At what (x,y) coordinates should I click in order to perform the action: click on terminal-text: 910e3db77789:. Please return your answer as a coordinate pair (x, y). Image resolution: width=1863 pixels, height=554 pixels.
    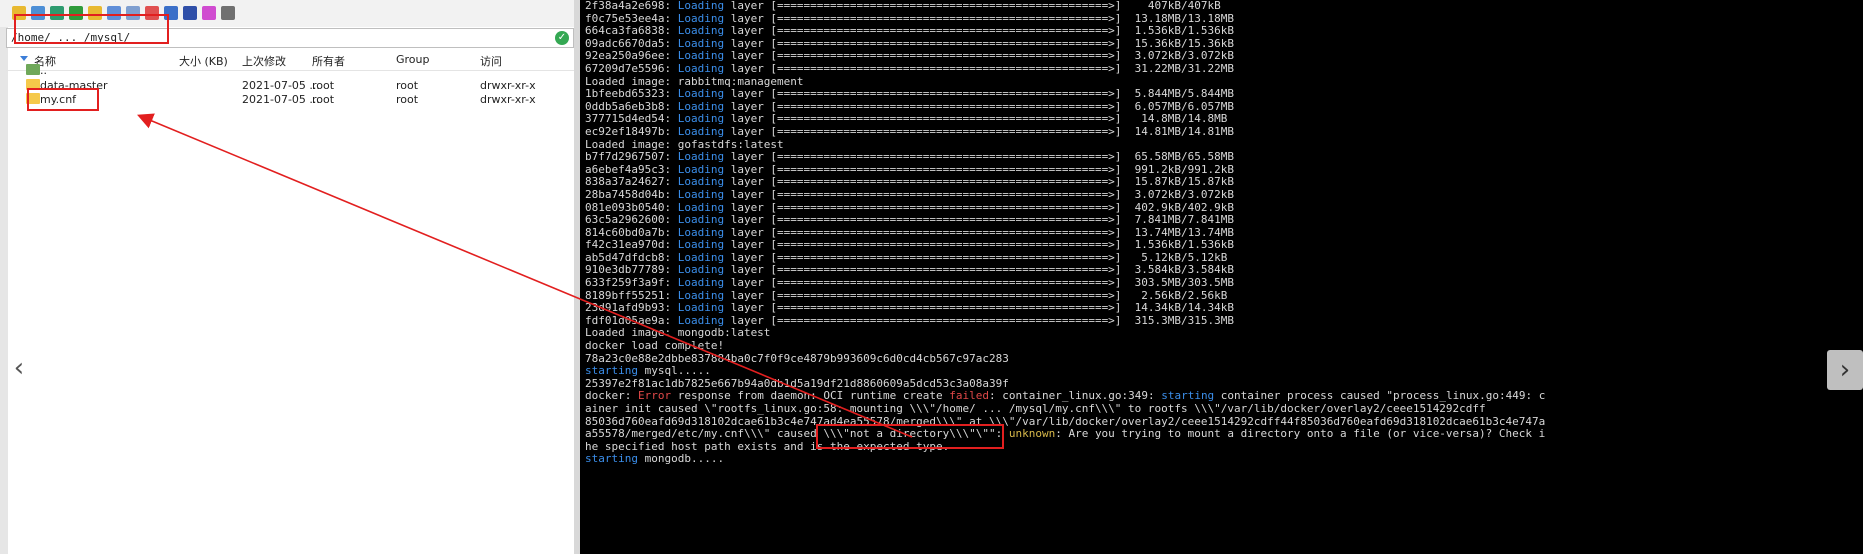
    Looking at the image, I should click on (631, 270).